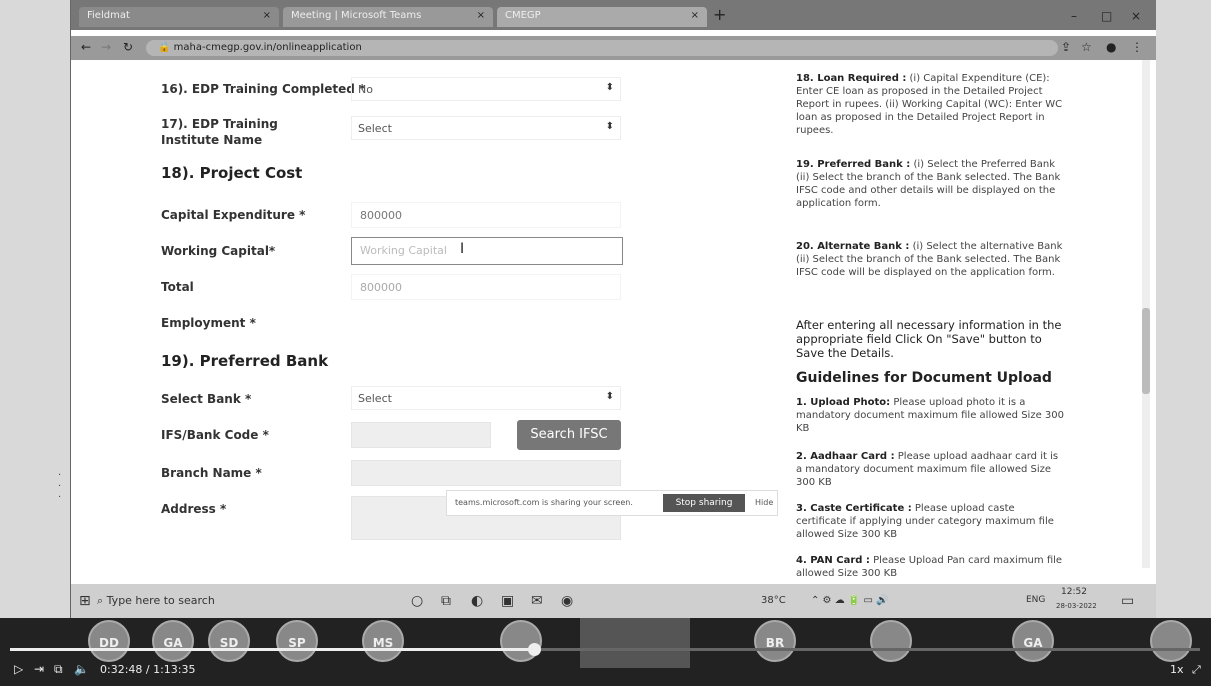 The height and width of the screenshot is (686, 1211). What do you see at coordinates (1196, 670) in the screenshot?
I see `fullscreen-icon: ⤢` at bounding box center [1196, 670].